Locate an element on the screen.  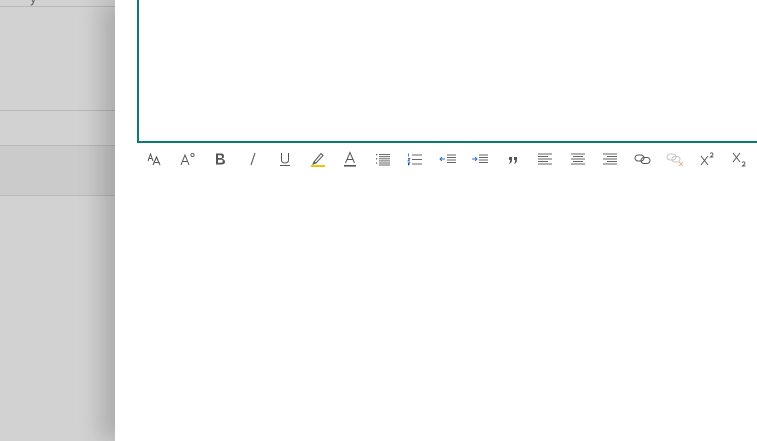
quote-button is located at coordinates (513, 159).